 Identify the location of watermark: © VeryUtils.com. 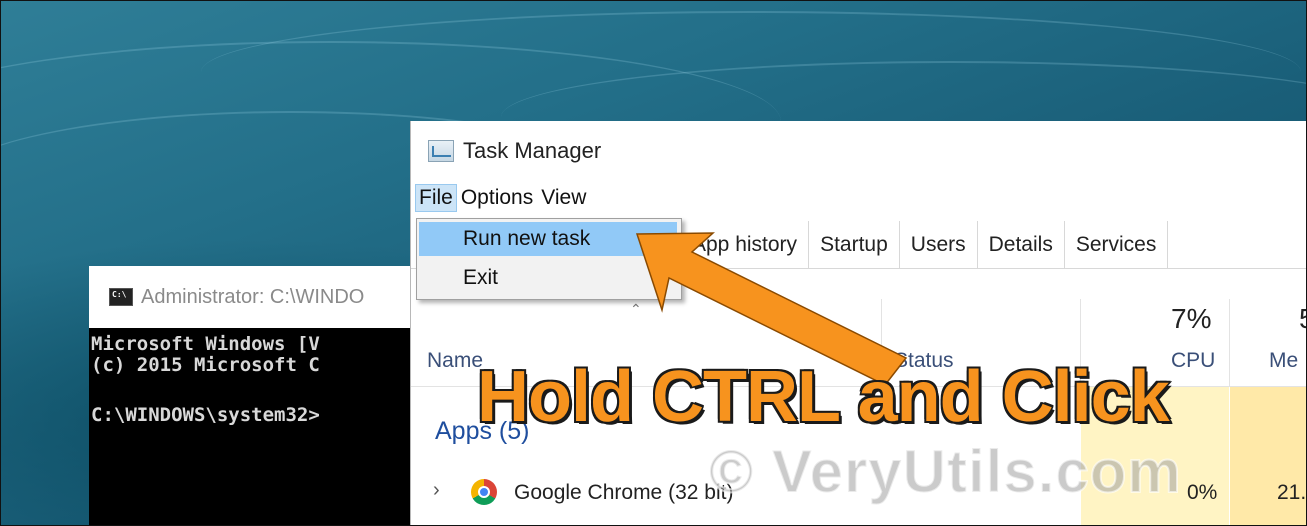
(945, 471).